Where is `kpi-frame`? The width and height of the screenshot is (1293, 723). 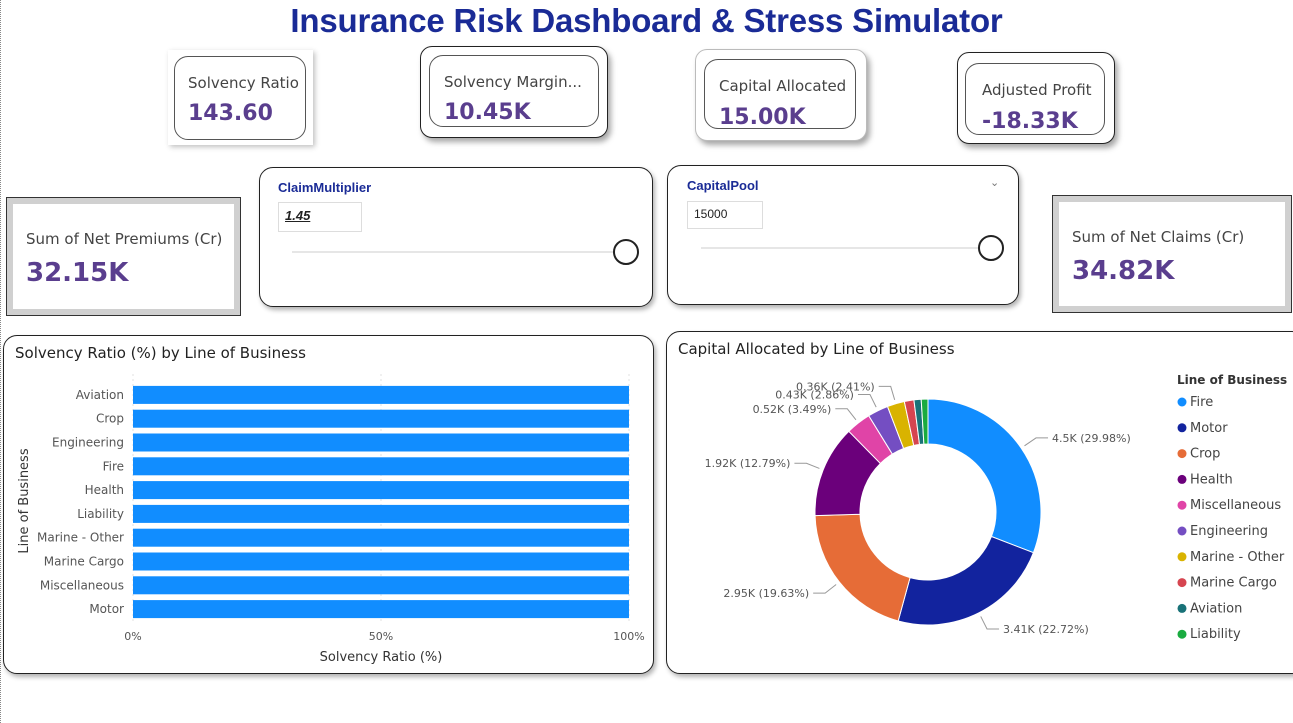
kpi-frame is located at coordinates (240, 98).